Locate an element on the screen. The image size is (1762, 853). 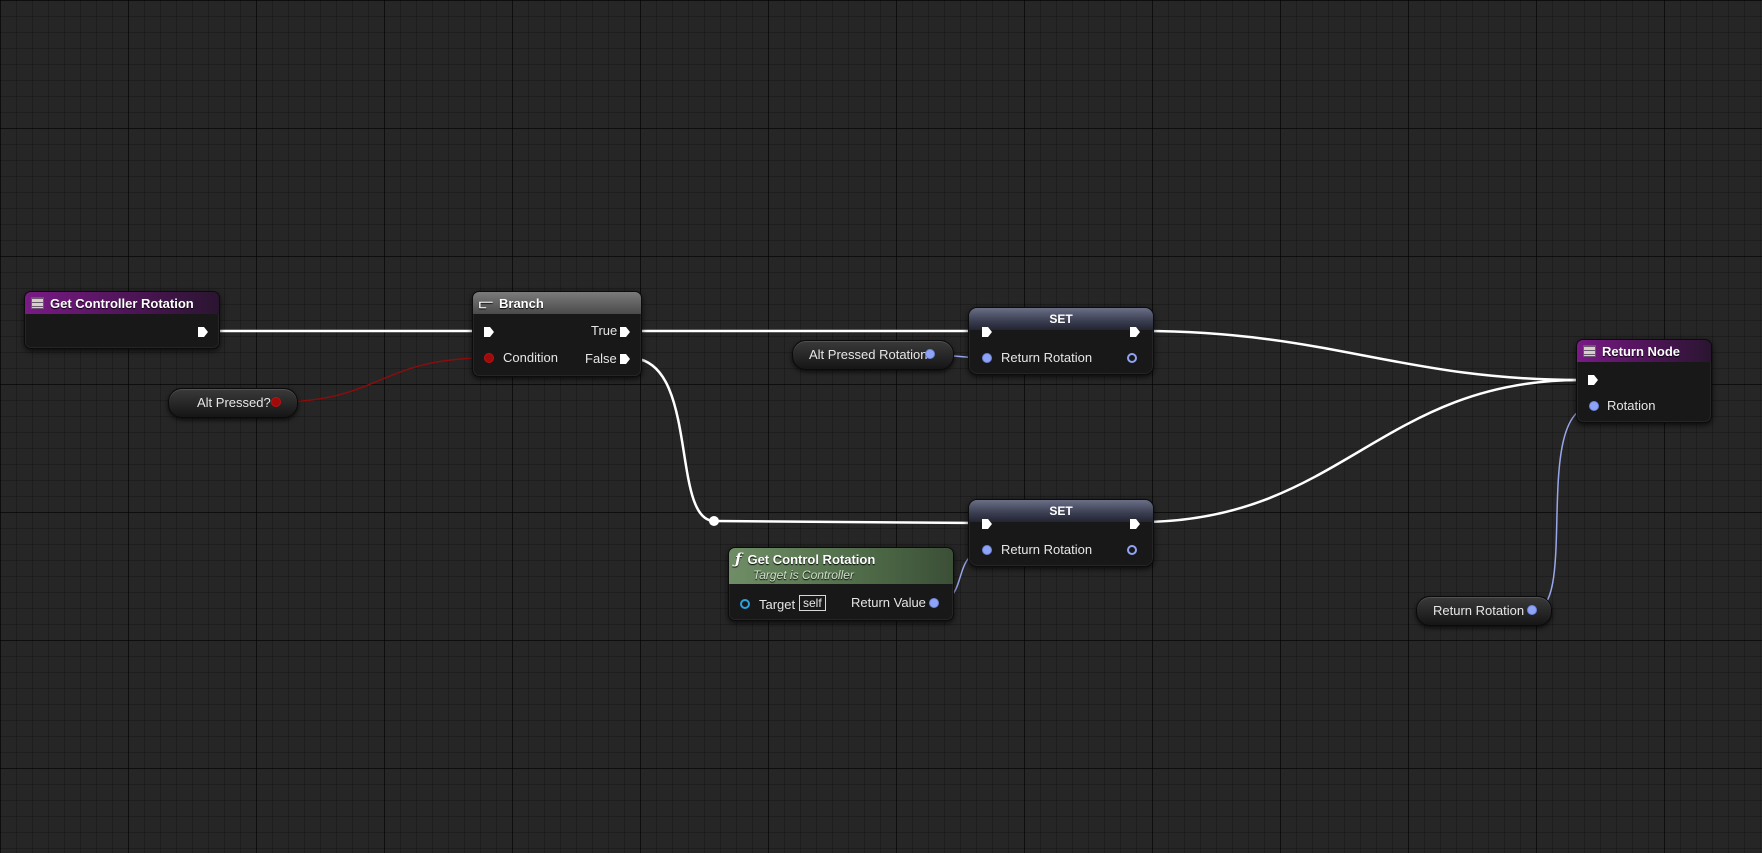
exec-wire-set-top-to-return is located at coordinates (1360, 355).